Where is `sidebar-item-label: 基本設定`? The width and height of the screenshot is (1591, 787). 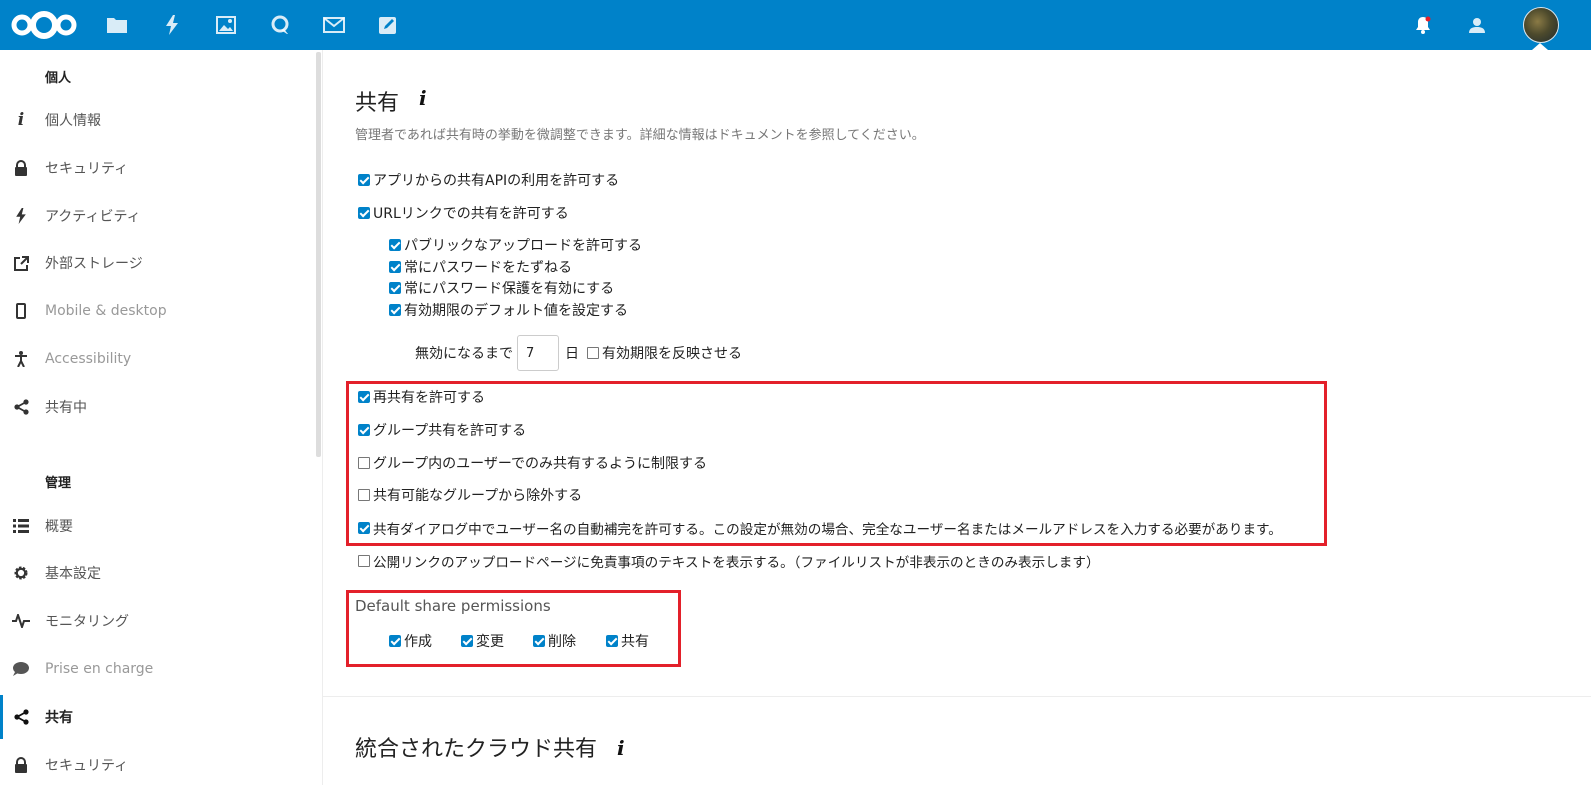 sidebar-item-label: 基本設定 is located at coordinates (73, 574).